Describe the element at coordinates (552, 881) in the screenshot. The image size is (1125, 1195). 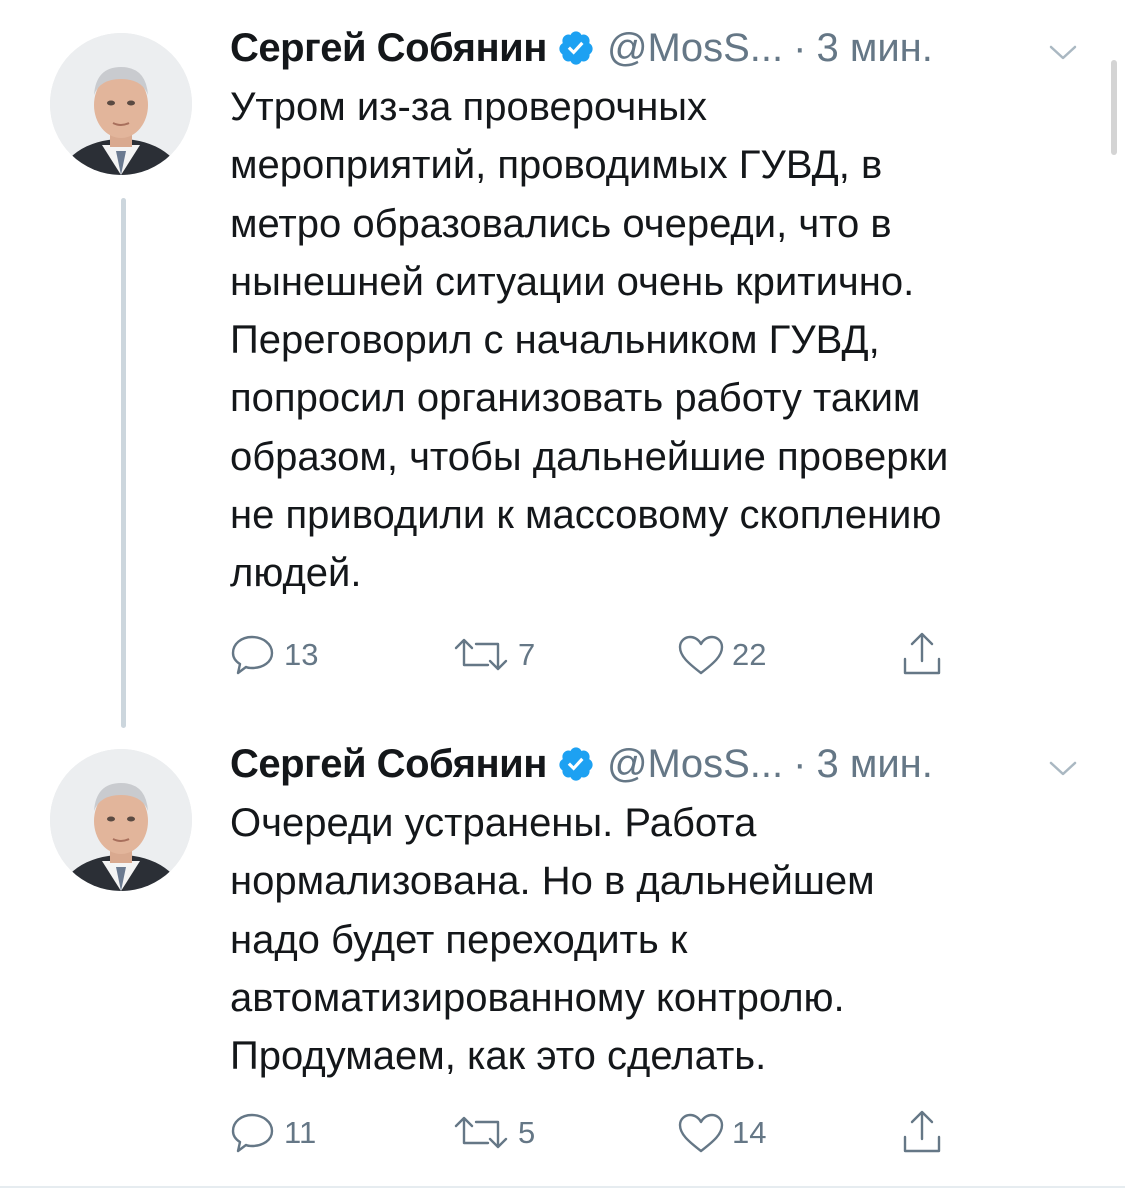
I see `tweet-text-line: нормализована. Но в дальнейшем` at that location.